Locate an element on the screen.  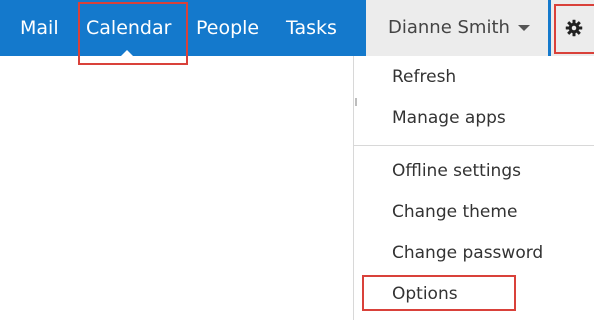
chevron-down-icon is located at coordinates (524, 28).